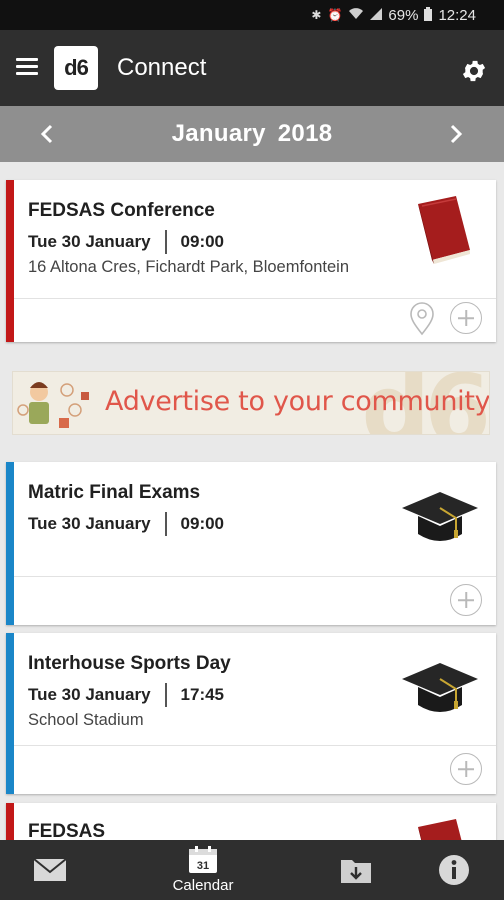 Image resolution: width=504 pixels, height=900 pixels. I want to click on battery-percent: 69%, so click(403, 15).